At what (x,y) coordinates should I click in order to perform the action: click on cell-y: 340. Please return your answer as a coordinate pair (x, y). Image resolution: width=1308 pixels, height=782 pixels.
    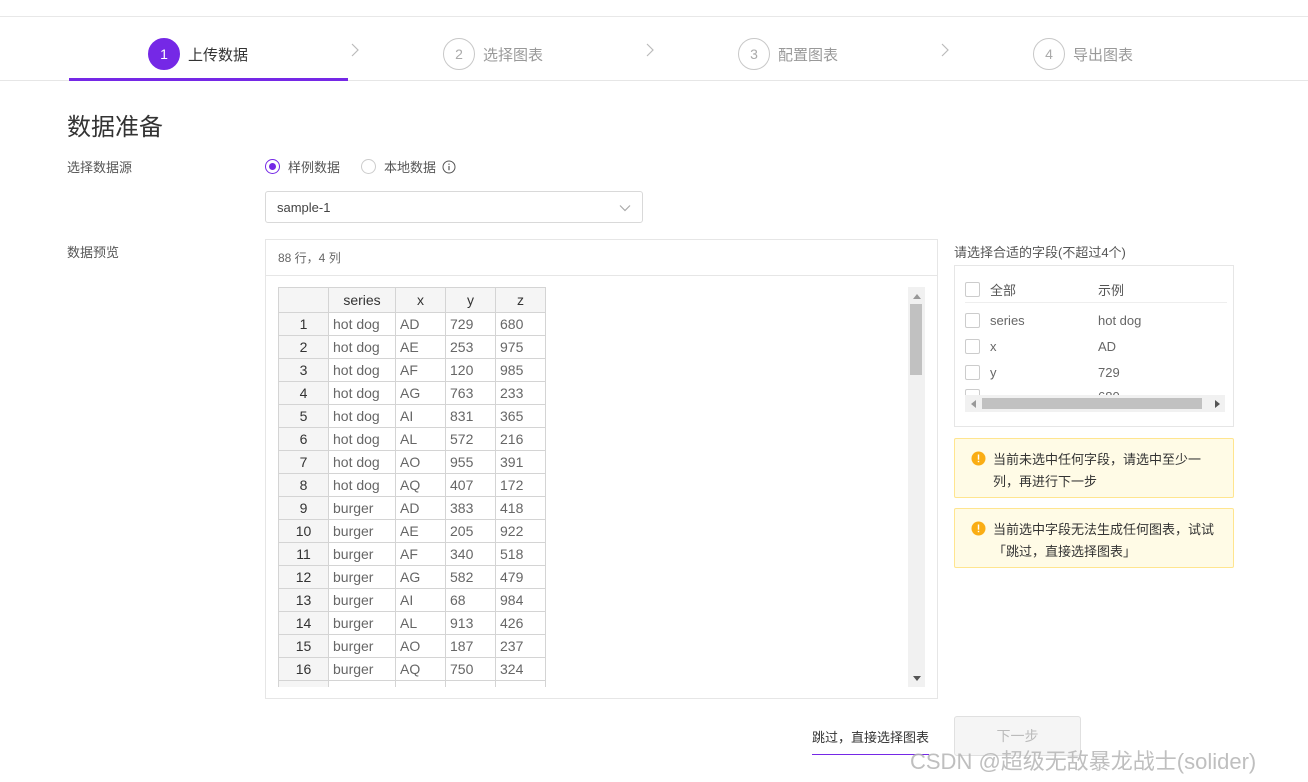
    Looking at the image, I should click on (470, 554).